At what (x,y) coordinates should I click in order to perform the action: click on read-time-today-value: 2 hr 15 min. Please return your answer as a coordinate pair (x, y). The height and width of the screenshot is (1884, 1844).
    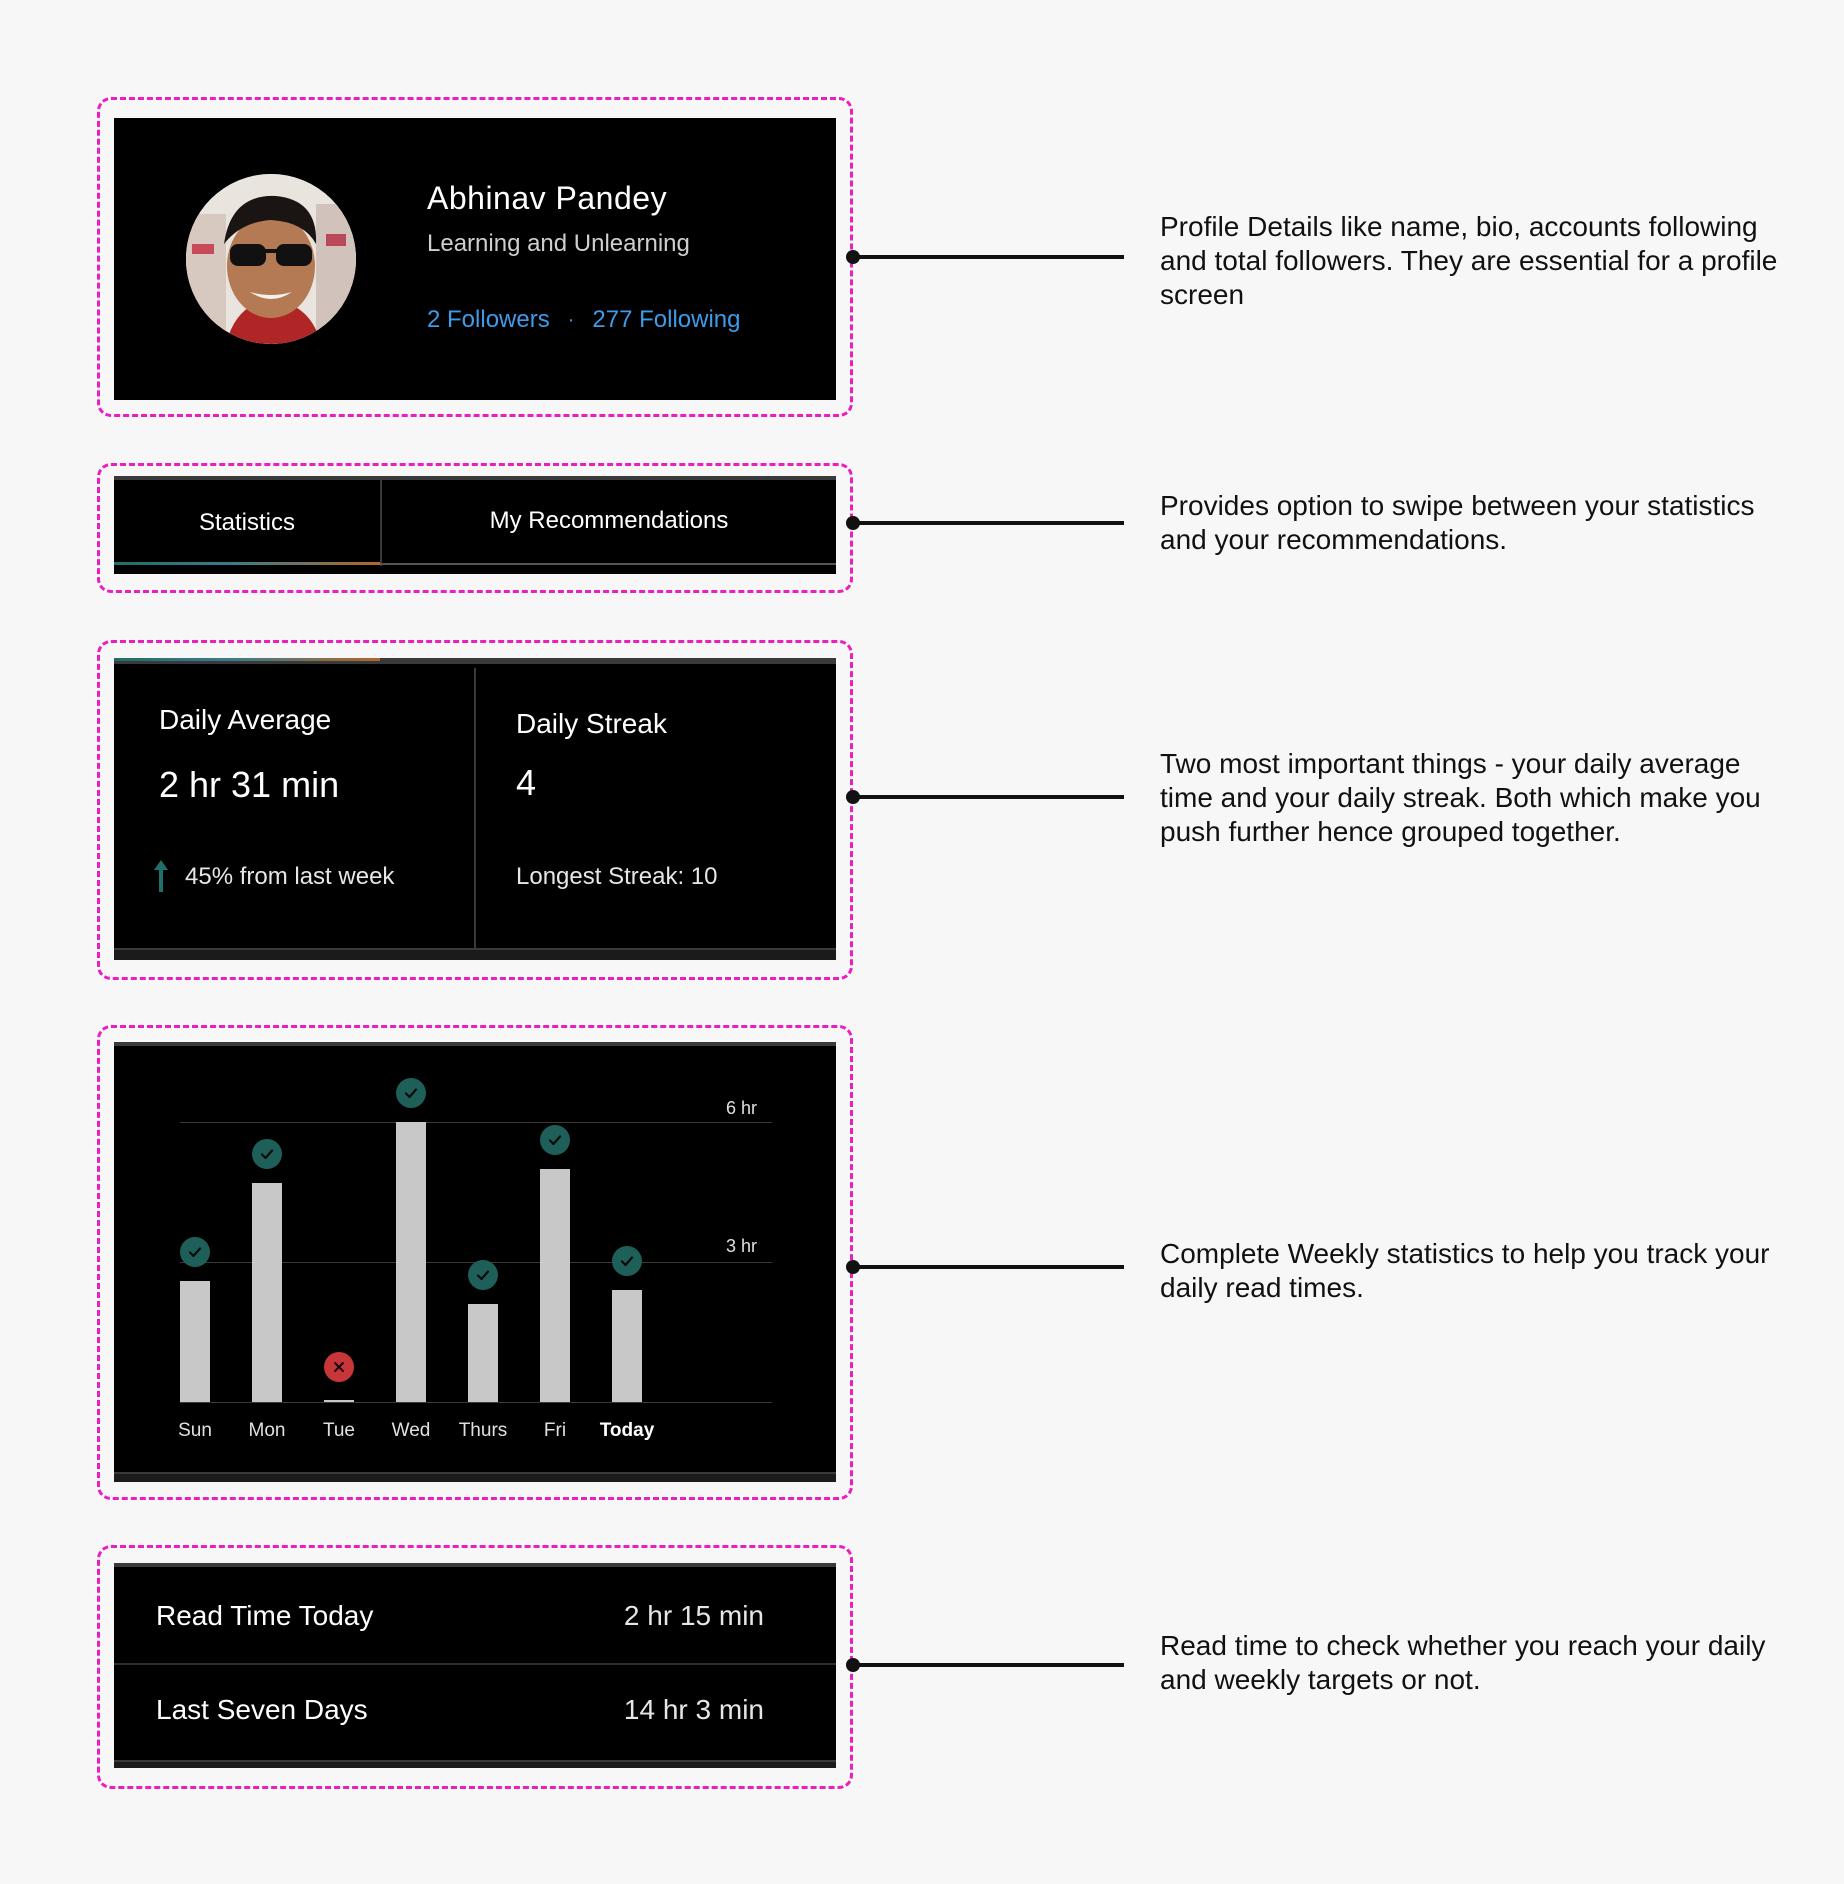
    Looking at the image, I should click on (693, 1615).